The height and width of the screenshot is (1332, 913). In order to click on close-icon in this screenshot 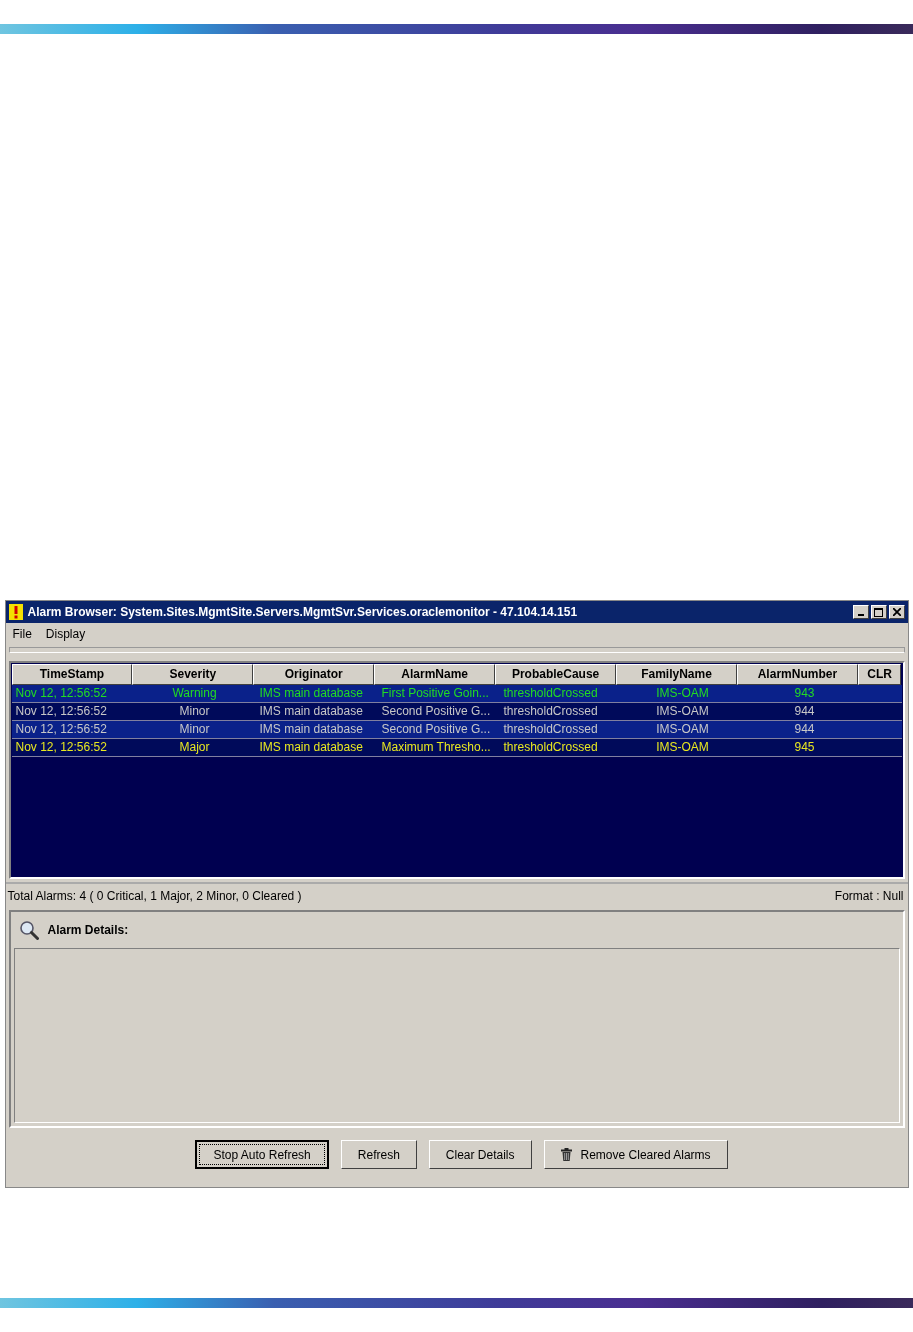, I will do `click(896, 612)`.